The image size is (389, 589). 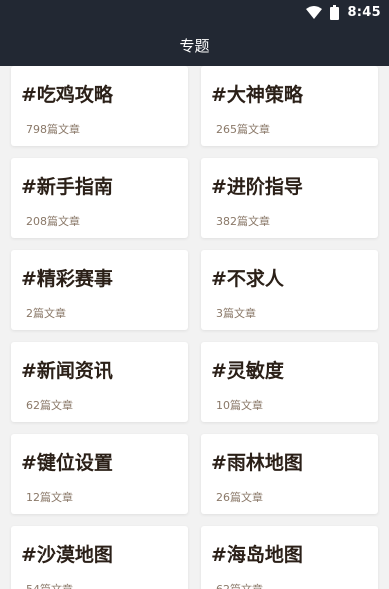 I want to click on topic-title: #键位设置, so click(x=67, y=463).